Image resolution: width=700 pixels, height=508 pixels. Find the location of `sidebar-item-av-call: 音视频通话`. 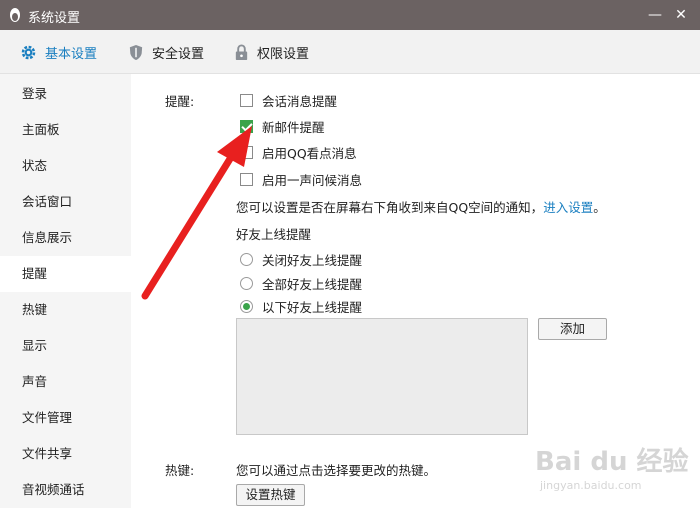

sidebar-item-av-call: 音视频通话 is located at coordinates (65, 490).